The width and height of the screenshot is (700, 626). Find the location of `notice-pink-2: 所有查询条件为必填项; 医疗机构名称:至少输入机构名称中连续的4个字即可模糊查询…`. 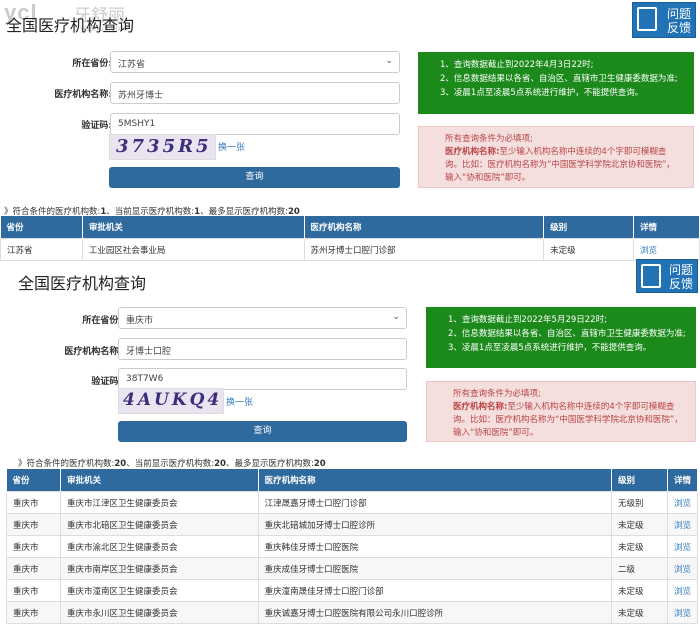

notice-pink-2: 所有查询条件为必填项; 医疗机构名称:至少输入机构名称中连续的4个字即可模糊查询… is located at coordinates (561, 411).